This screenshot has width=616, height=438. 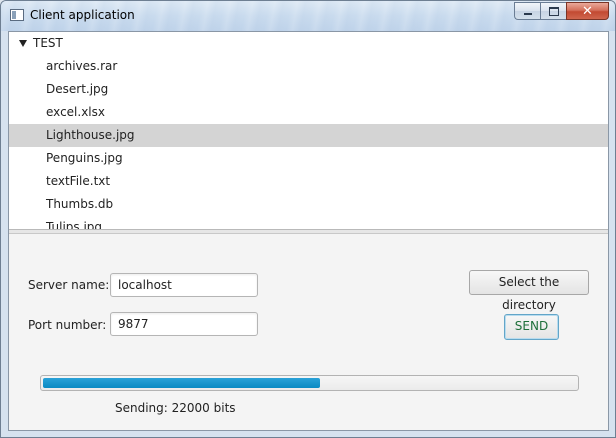 What do you see at coordinates (175, 408) in the screenshot?
I see `status-text: Sending: 22000 bits` at bounding box center [175, 408].